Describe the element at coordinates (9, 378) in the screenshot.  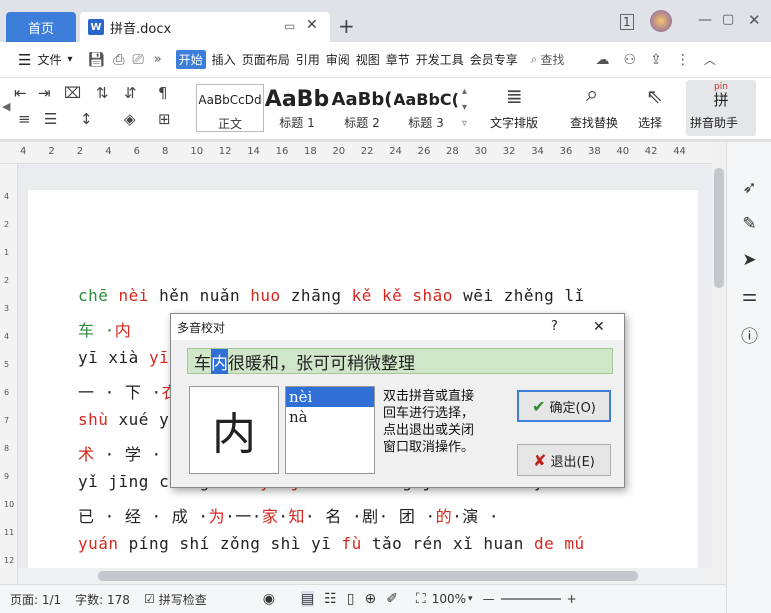
I see `vertical-ruler: 4212345678910111213` at that location.